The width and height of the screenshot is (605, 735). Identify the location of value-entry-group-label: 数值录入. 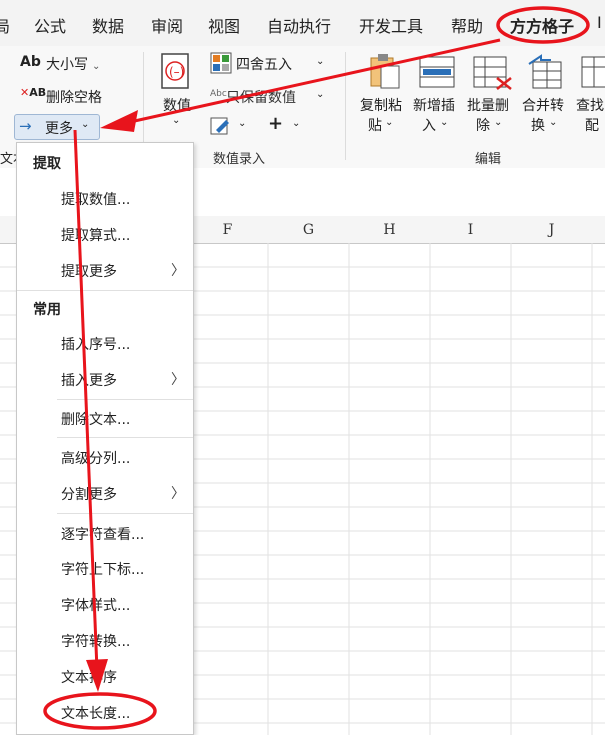
(239, 159).